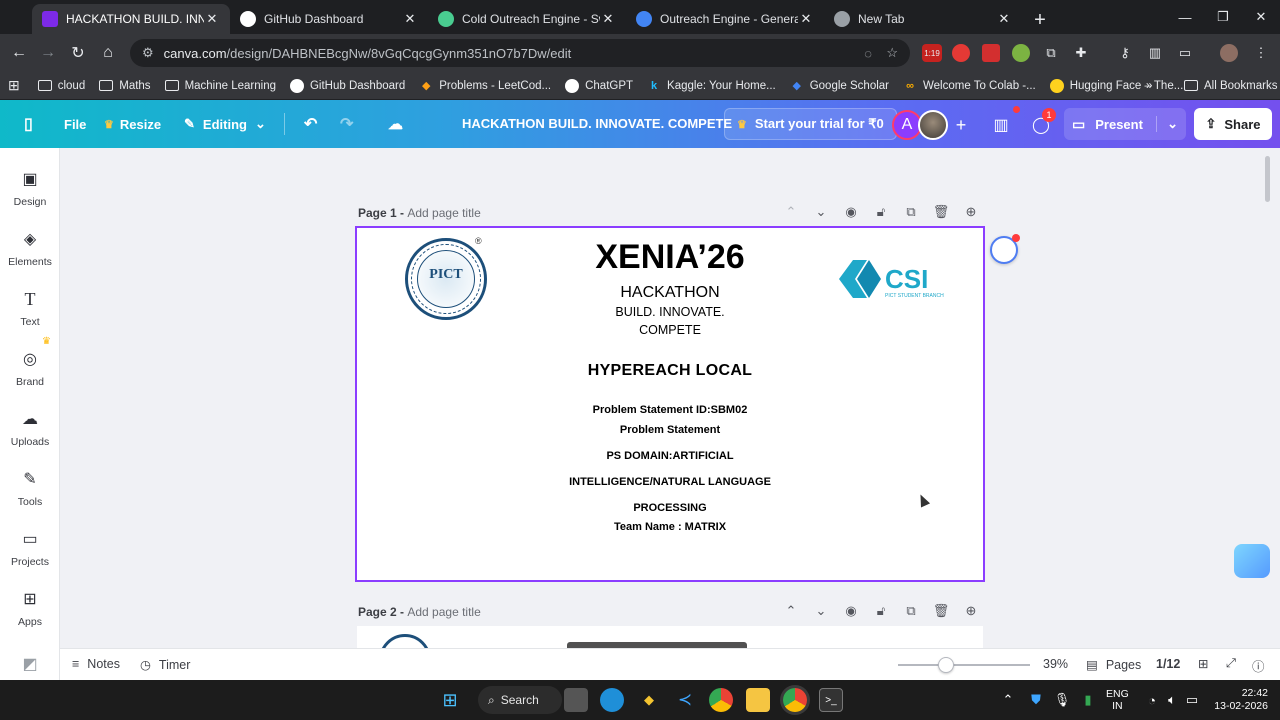  I want to click on help-icon: ⓘ, so click(1258, 665).